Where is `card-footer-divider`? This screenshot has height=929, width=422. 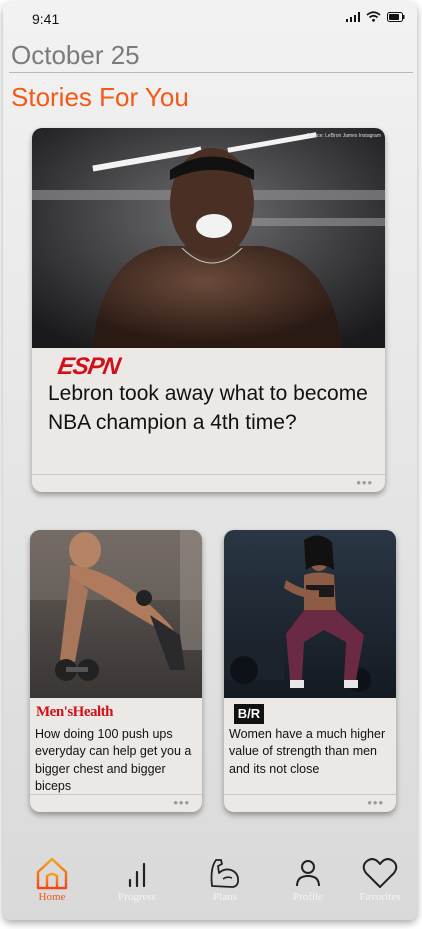 card-footer-divider is located at coordinates (208, 474).